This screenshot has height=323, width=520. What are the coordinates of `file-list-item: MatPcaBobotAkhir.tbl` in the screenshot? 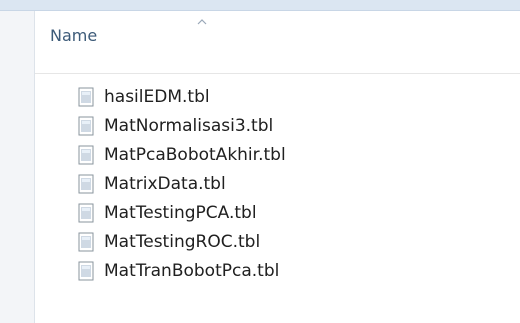 It's located at (253, 154).